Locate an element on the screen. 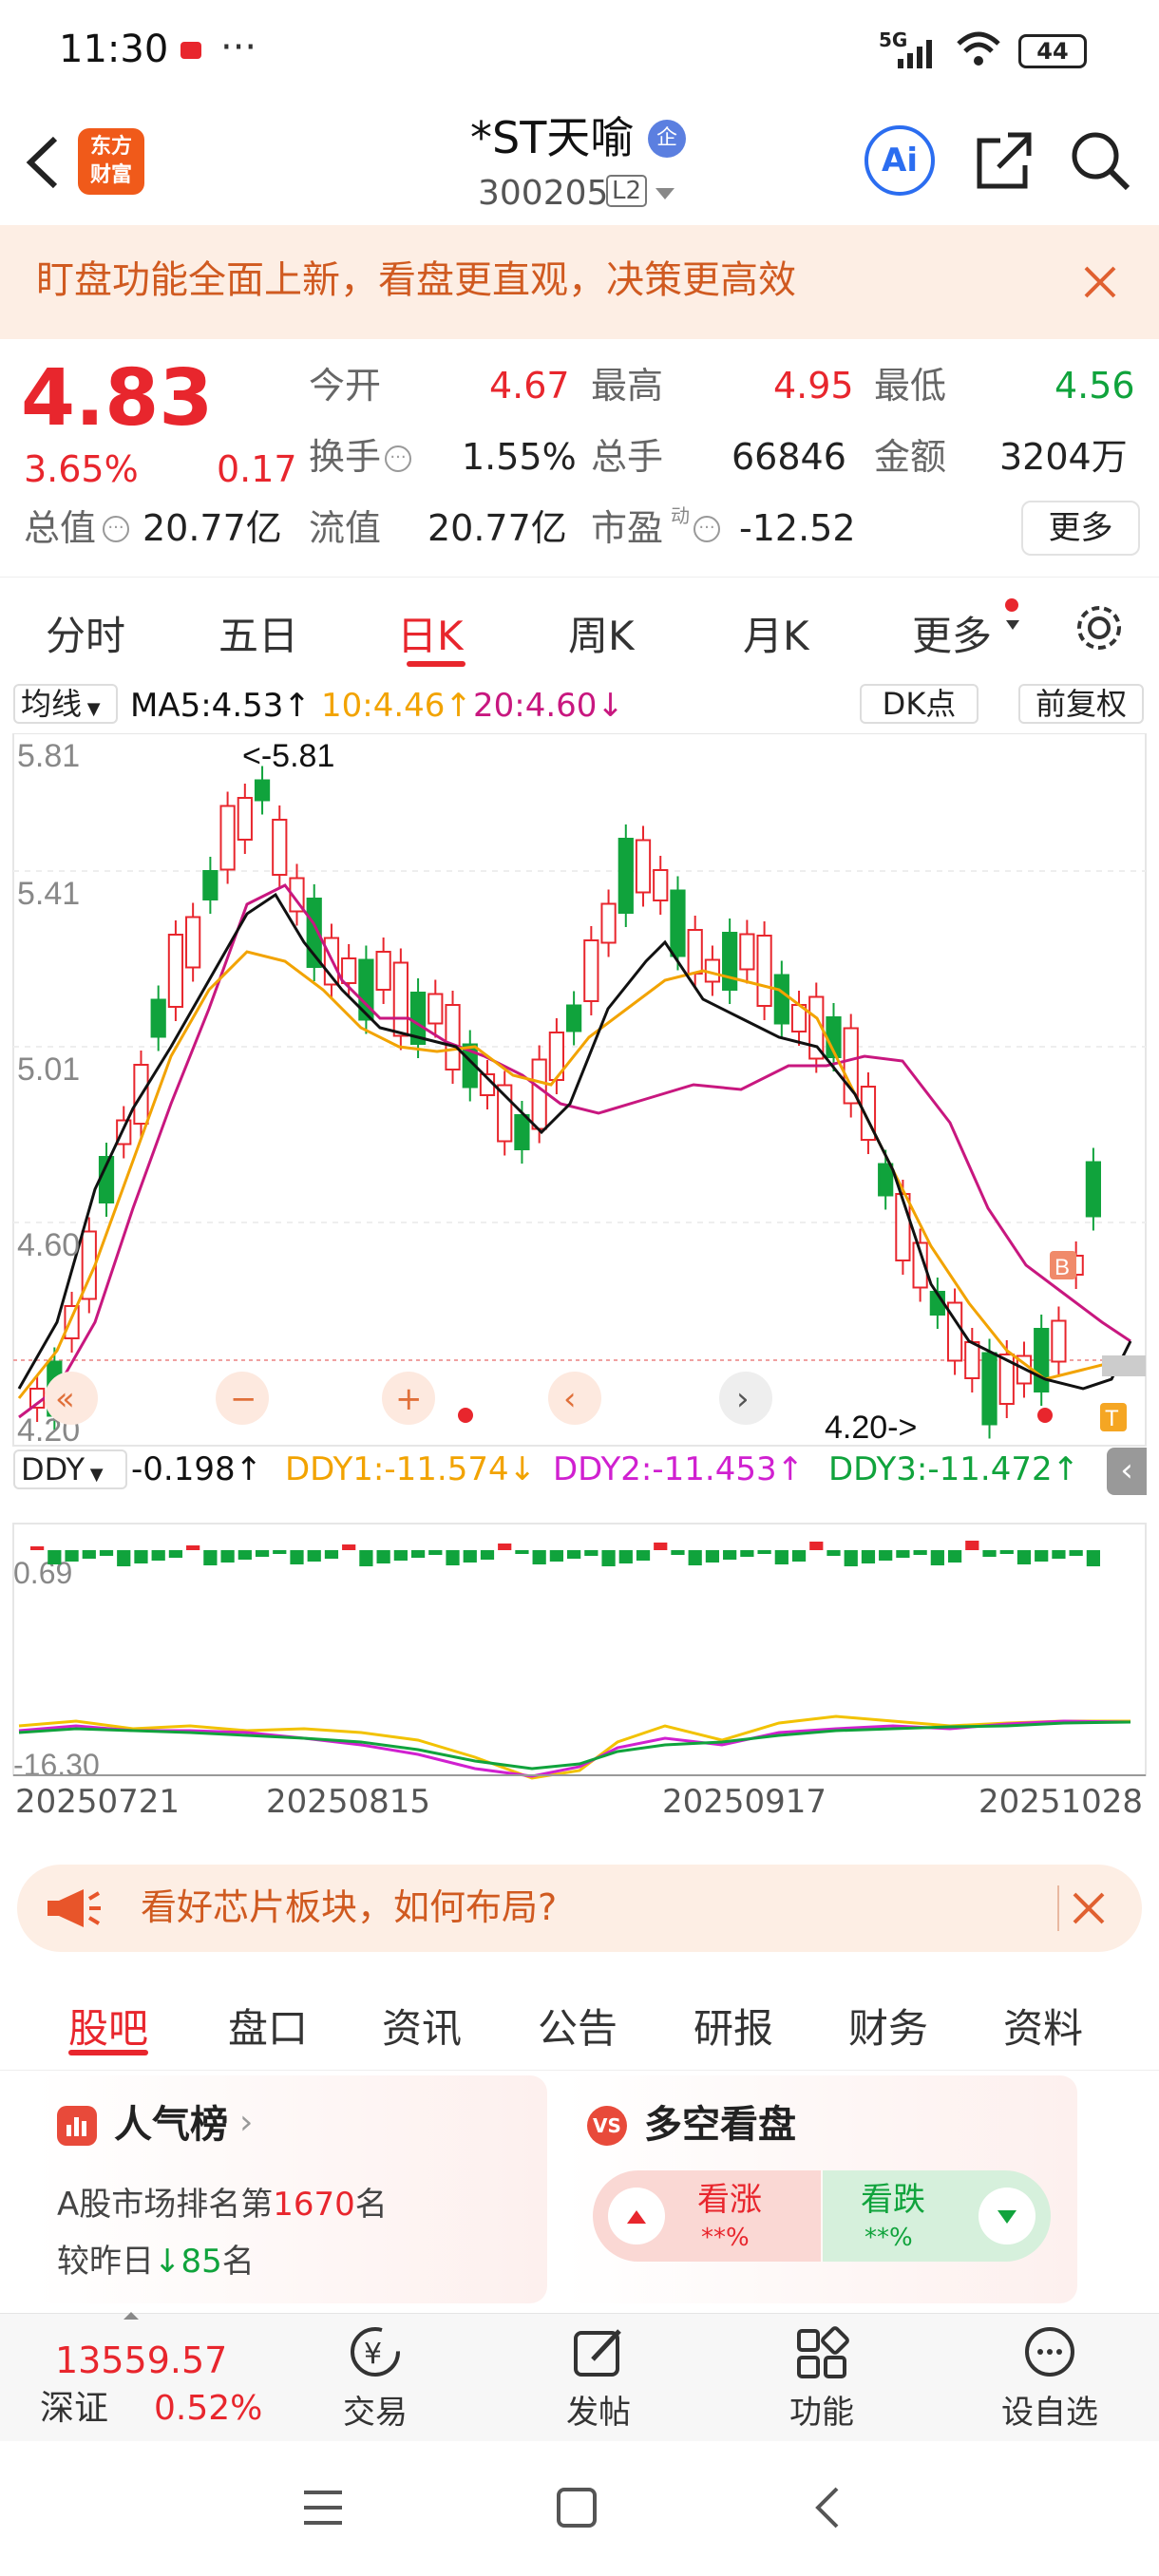 The width and height of the screenshot is (1159, 2576). subtab-forum: 股吧 is located at coordinates (108, 2026).